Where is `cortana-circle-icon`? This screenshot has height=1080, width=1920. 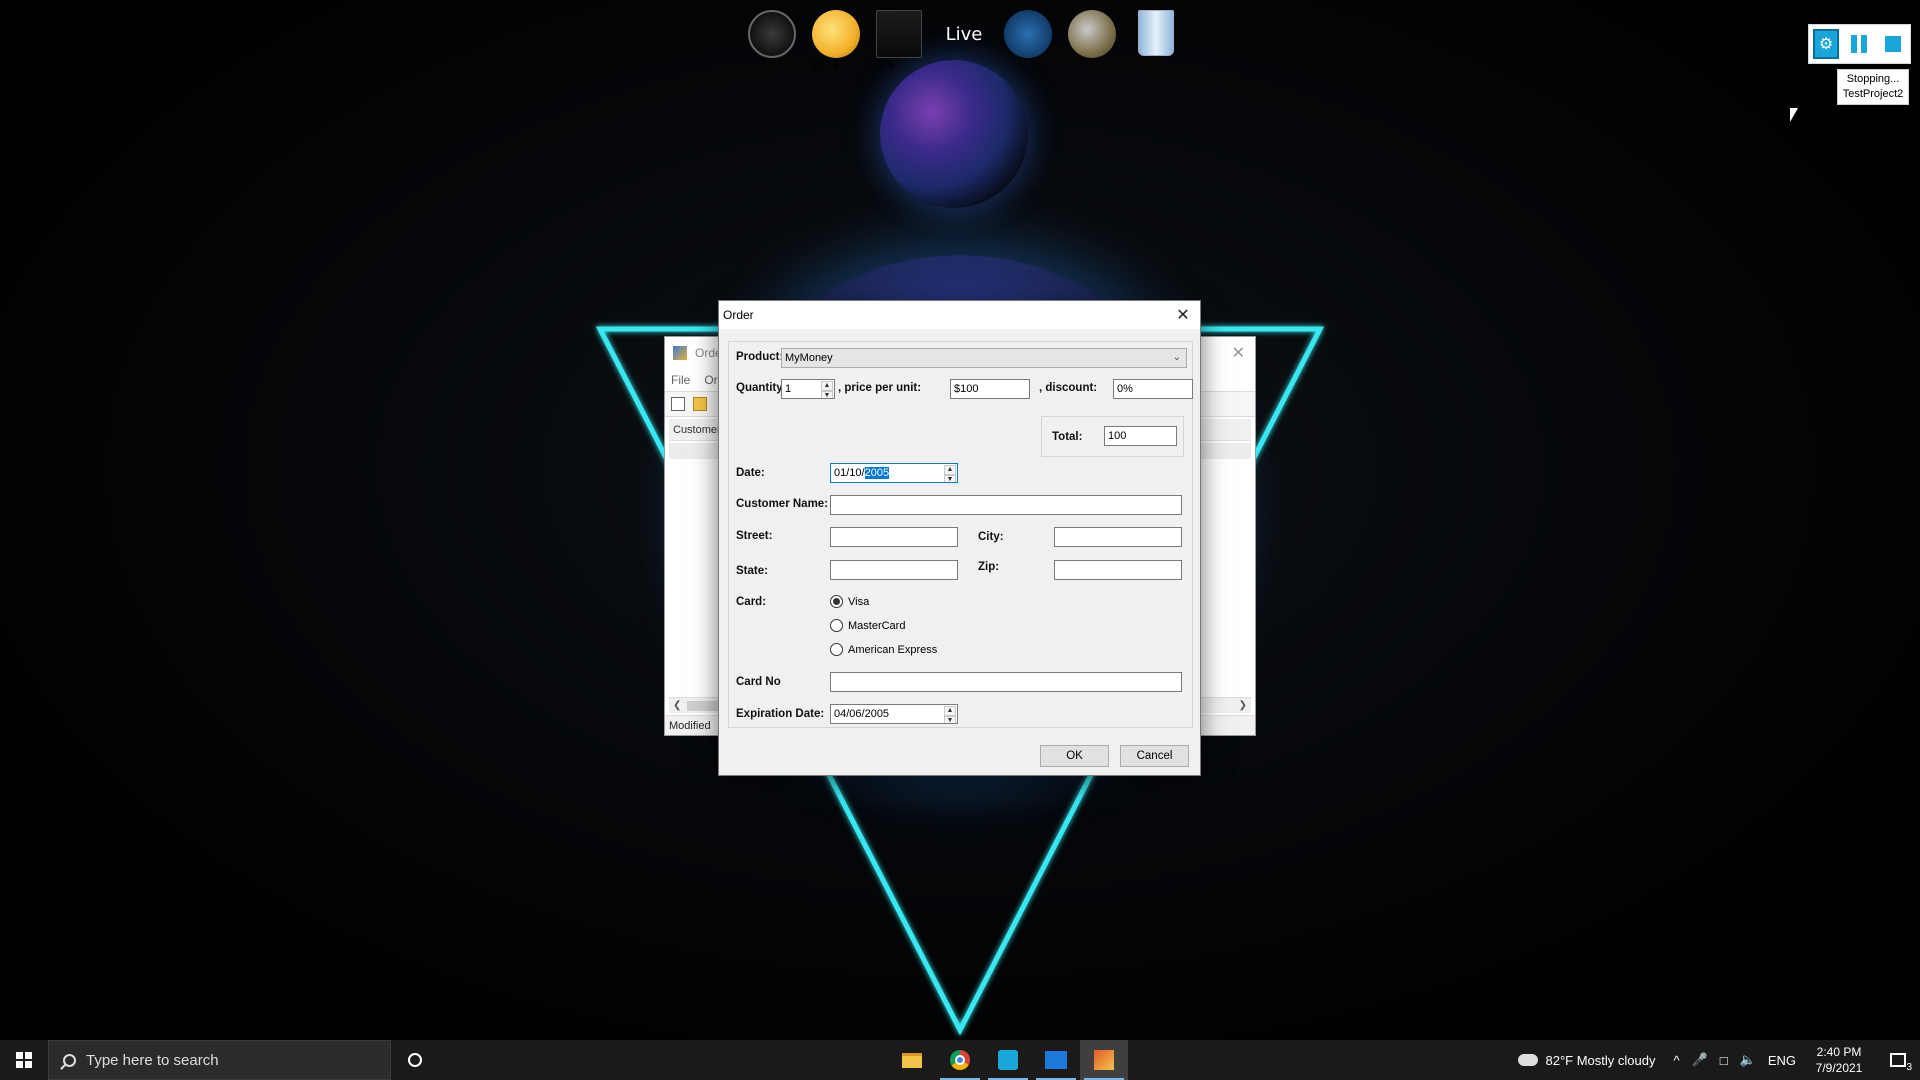 cortana-circle-icon is located at coordinates (415, 1060).